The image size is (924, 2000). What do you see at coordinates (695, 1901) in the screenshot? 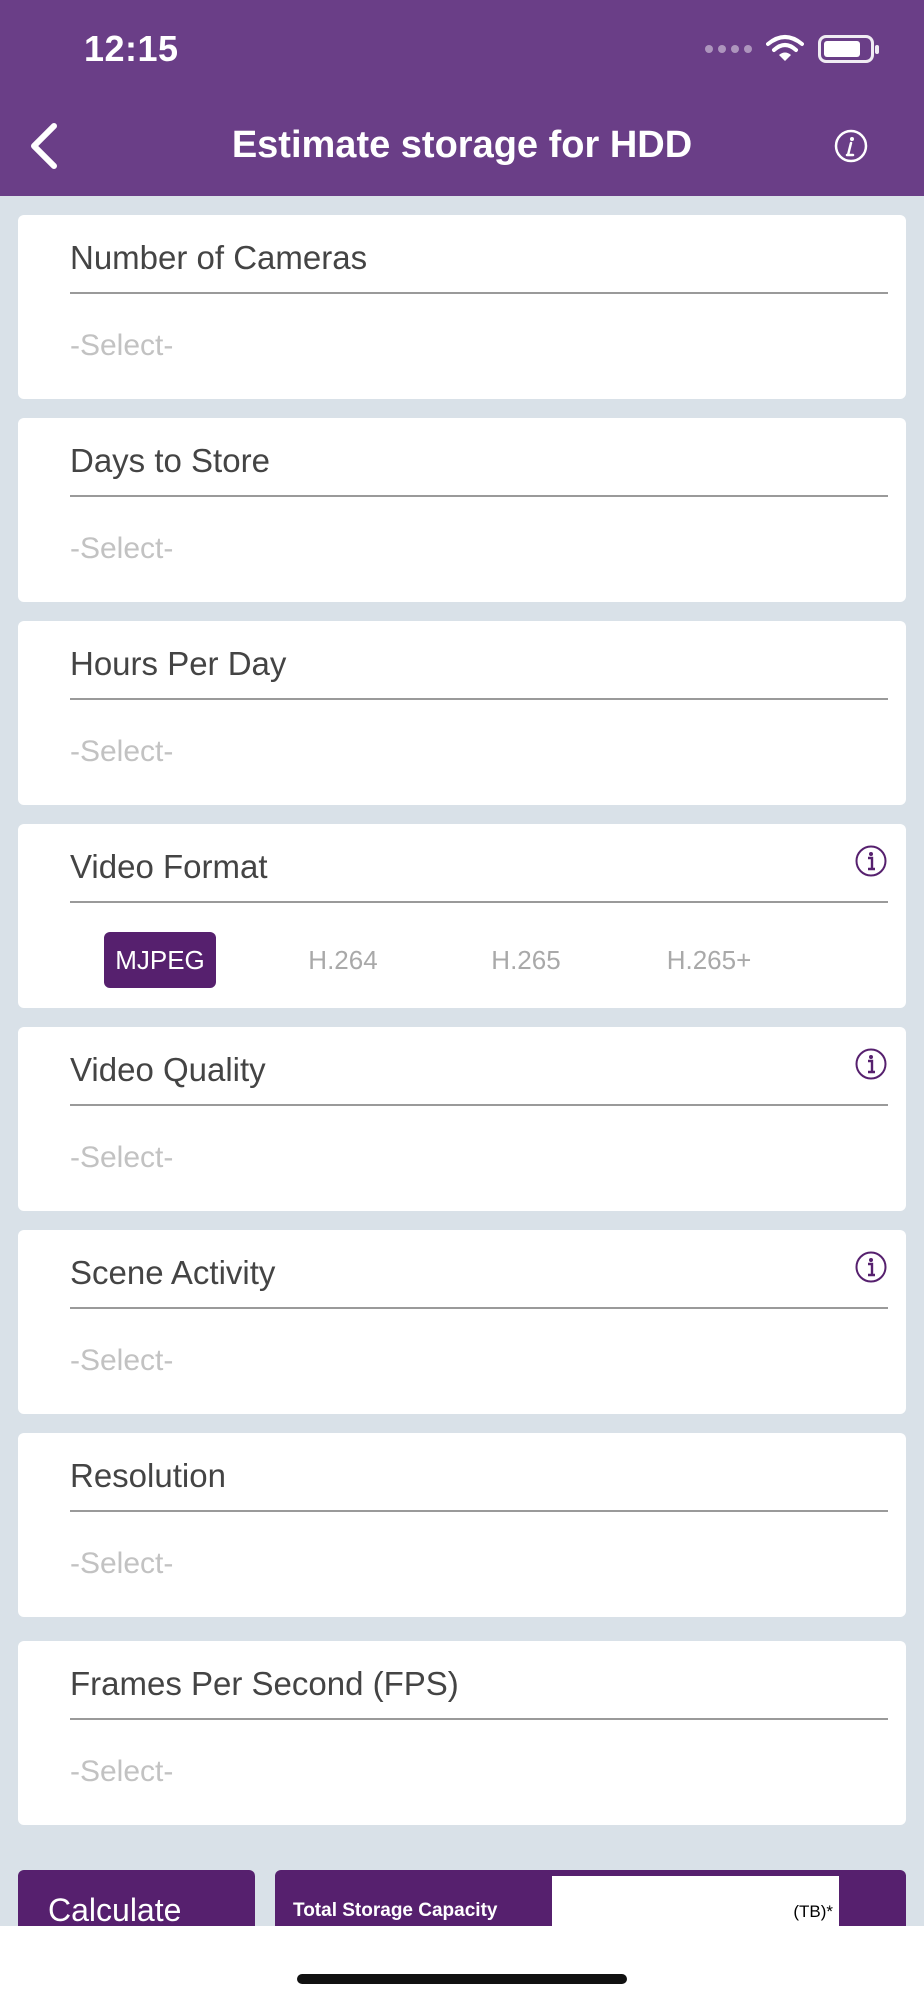
I see `total-storage-value: (TB)*` at bounding box center [695, 1901].